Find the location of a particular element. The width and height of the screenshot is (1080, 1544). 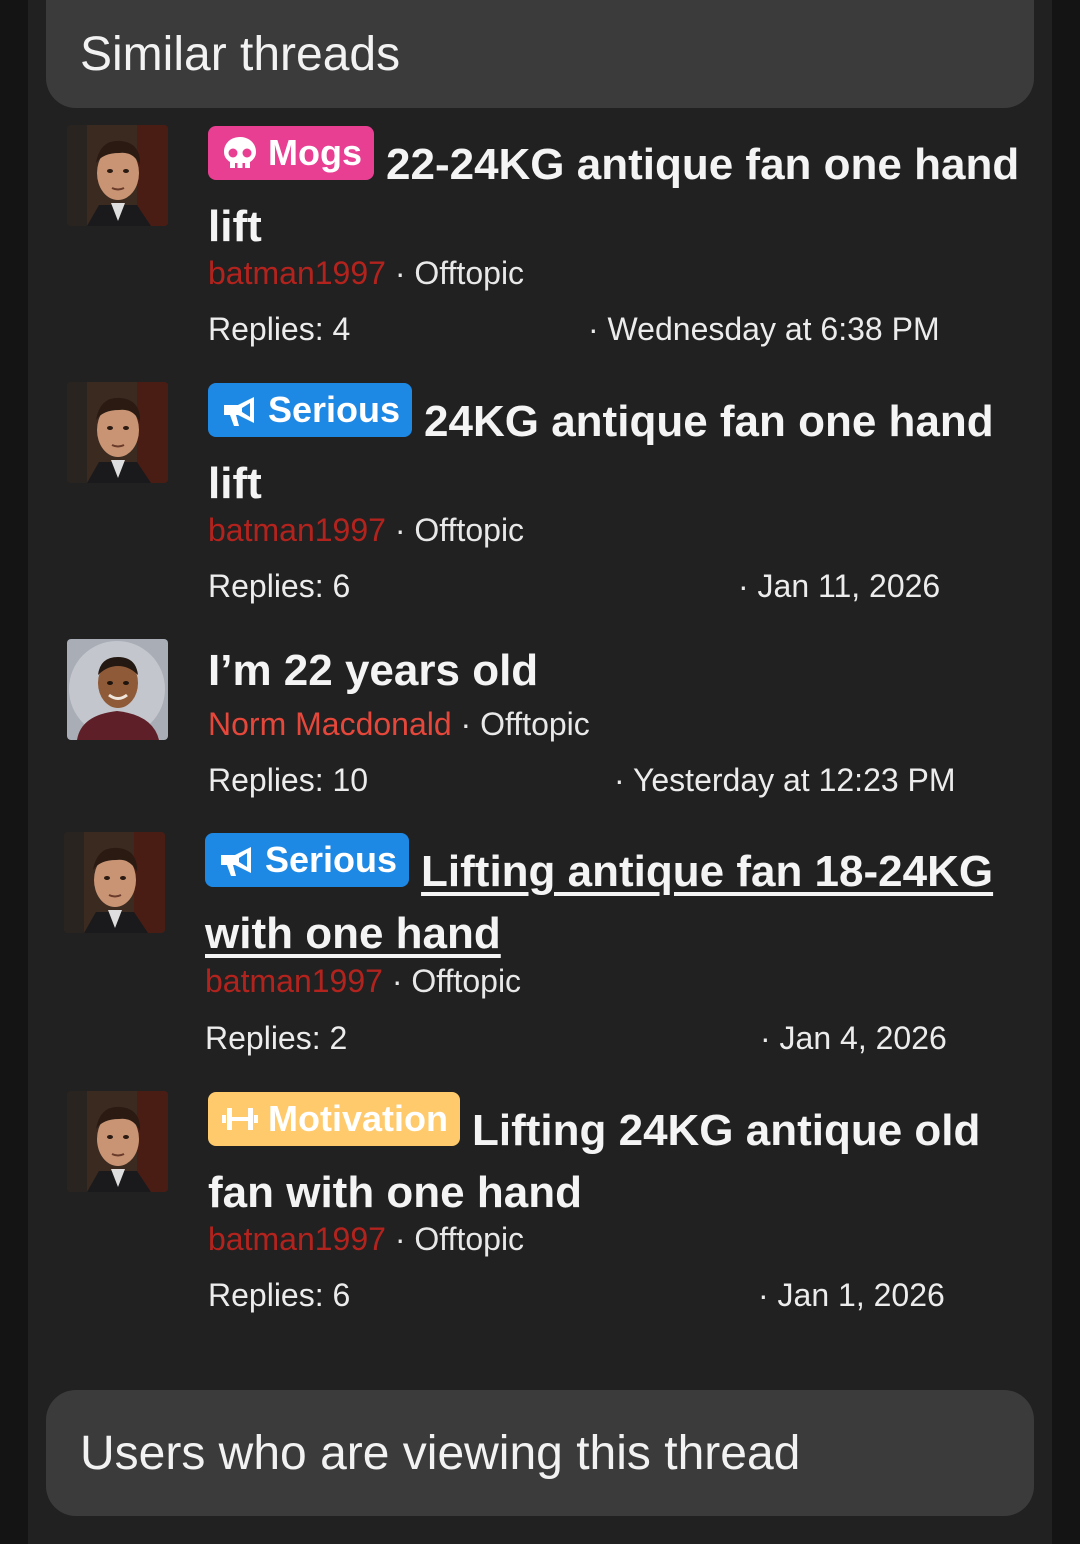

author-link: Norm Macdonald is located at coordinates (330, 724).